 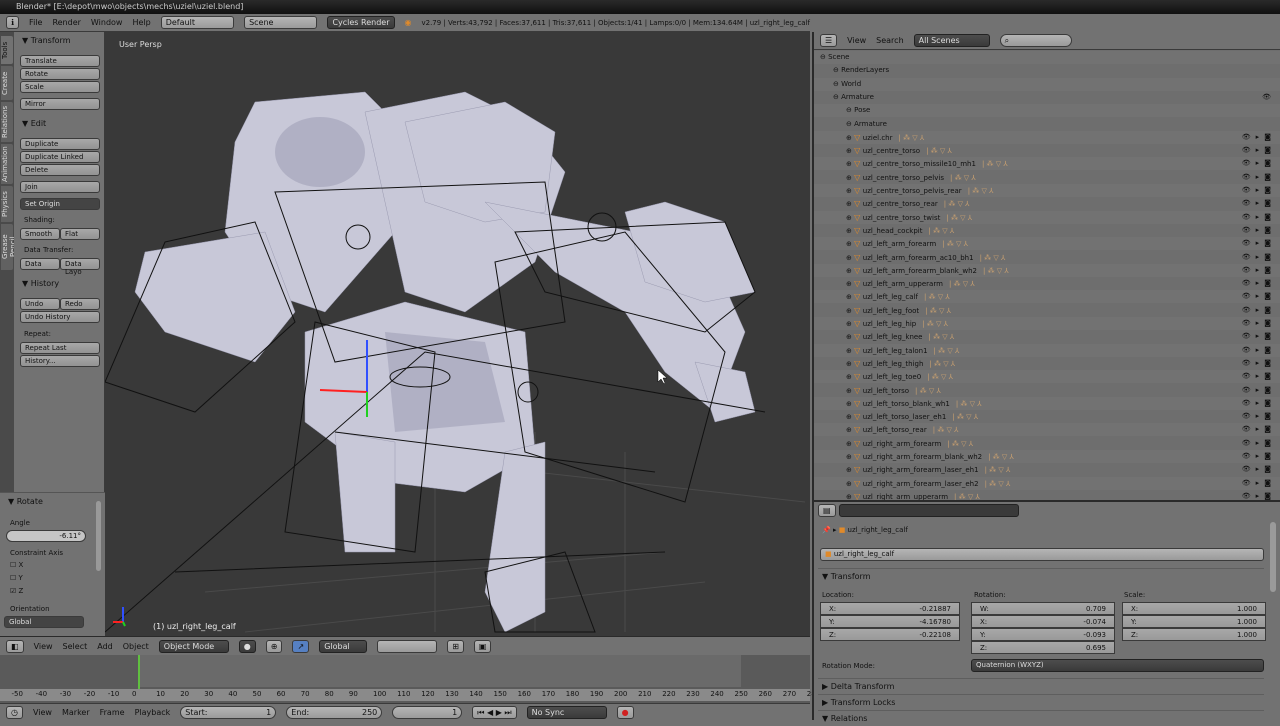 What do you see at coordinates (334, 712) in the screenshot?
I see `end-frame-field: End: 250` at bounding box center [334, 712].